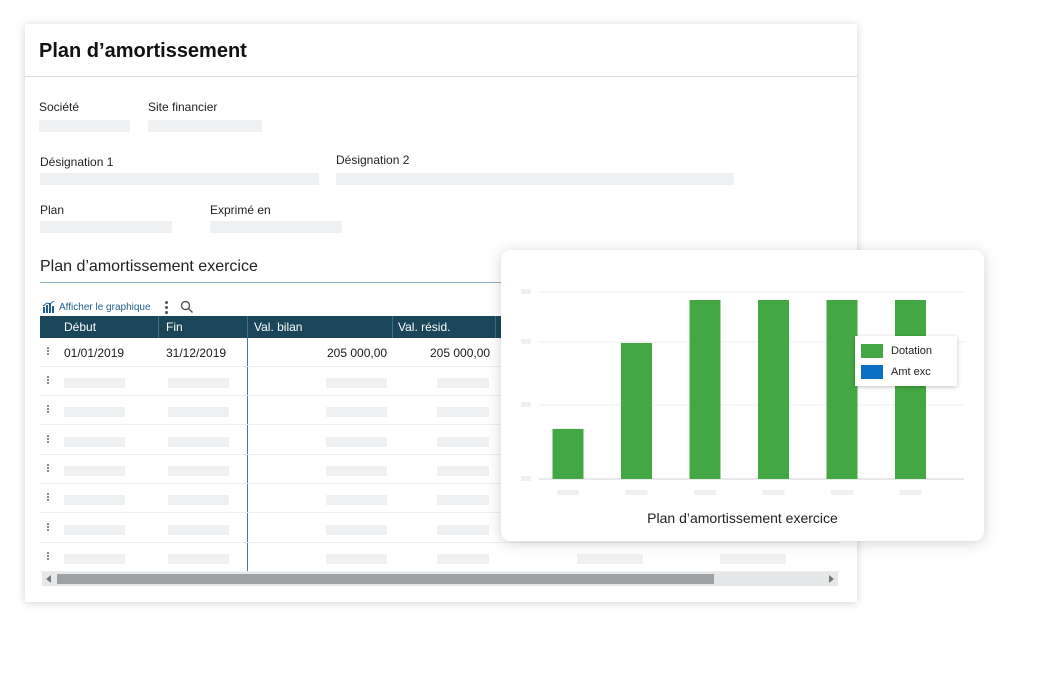 This screenshot has height=680, width=1054. I want to click on table-toolbar: Afficher le graphique, so click(118, 307).